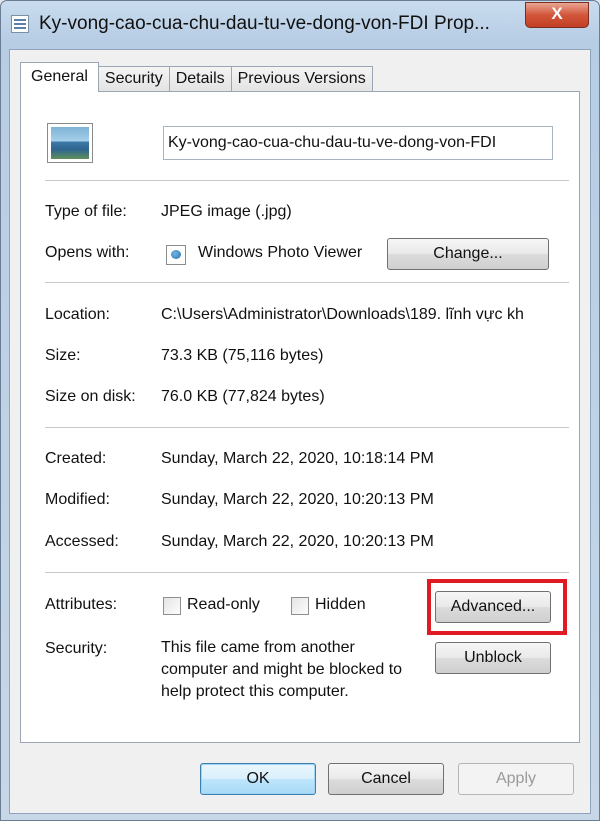 This screenshot has height=821, width=600. I want to click on apply-button: Apply, so click(516, 779).